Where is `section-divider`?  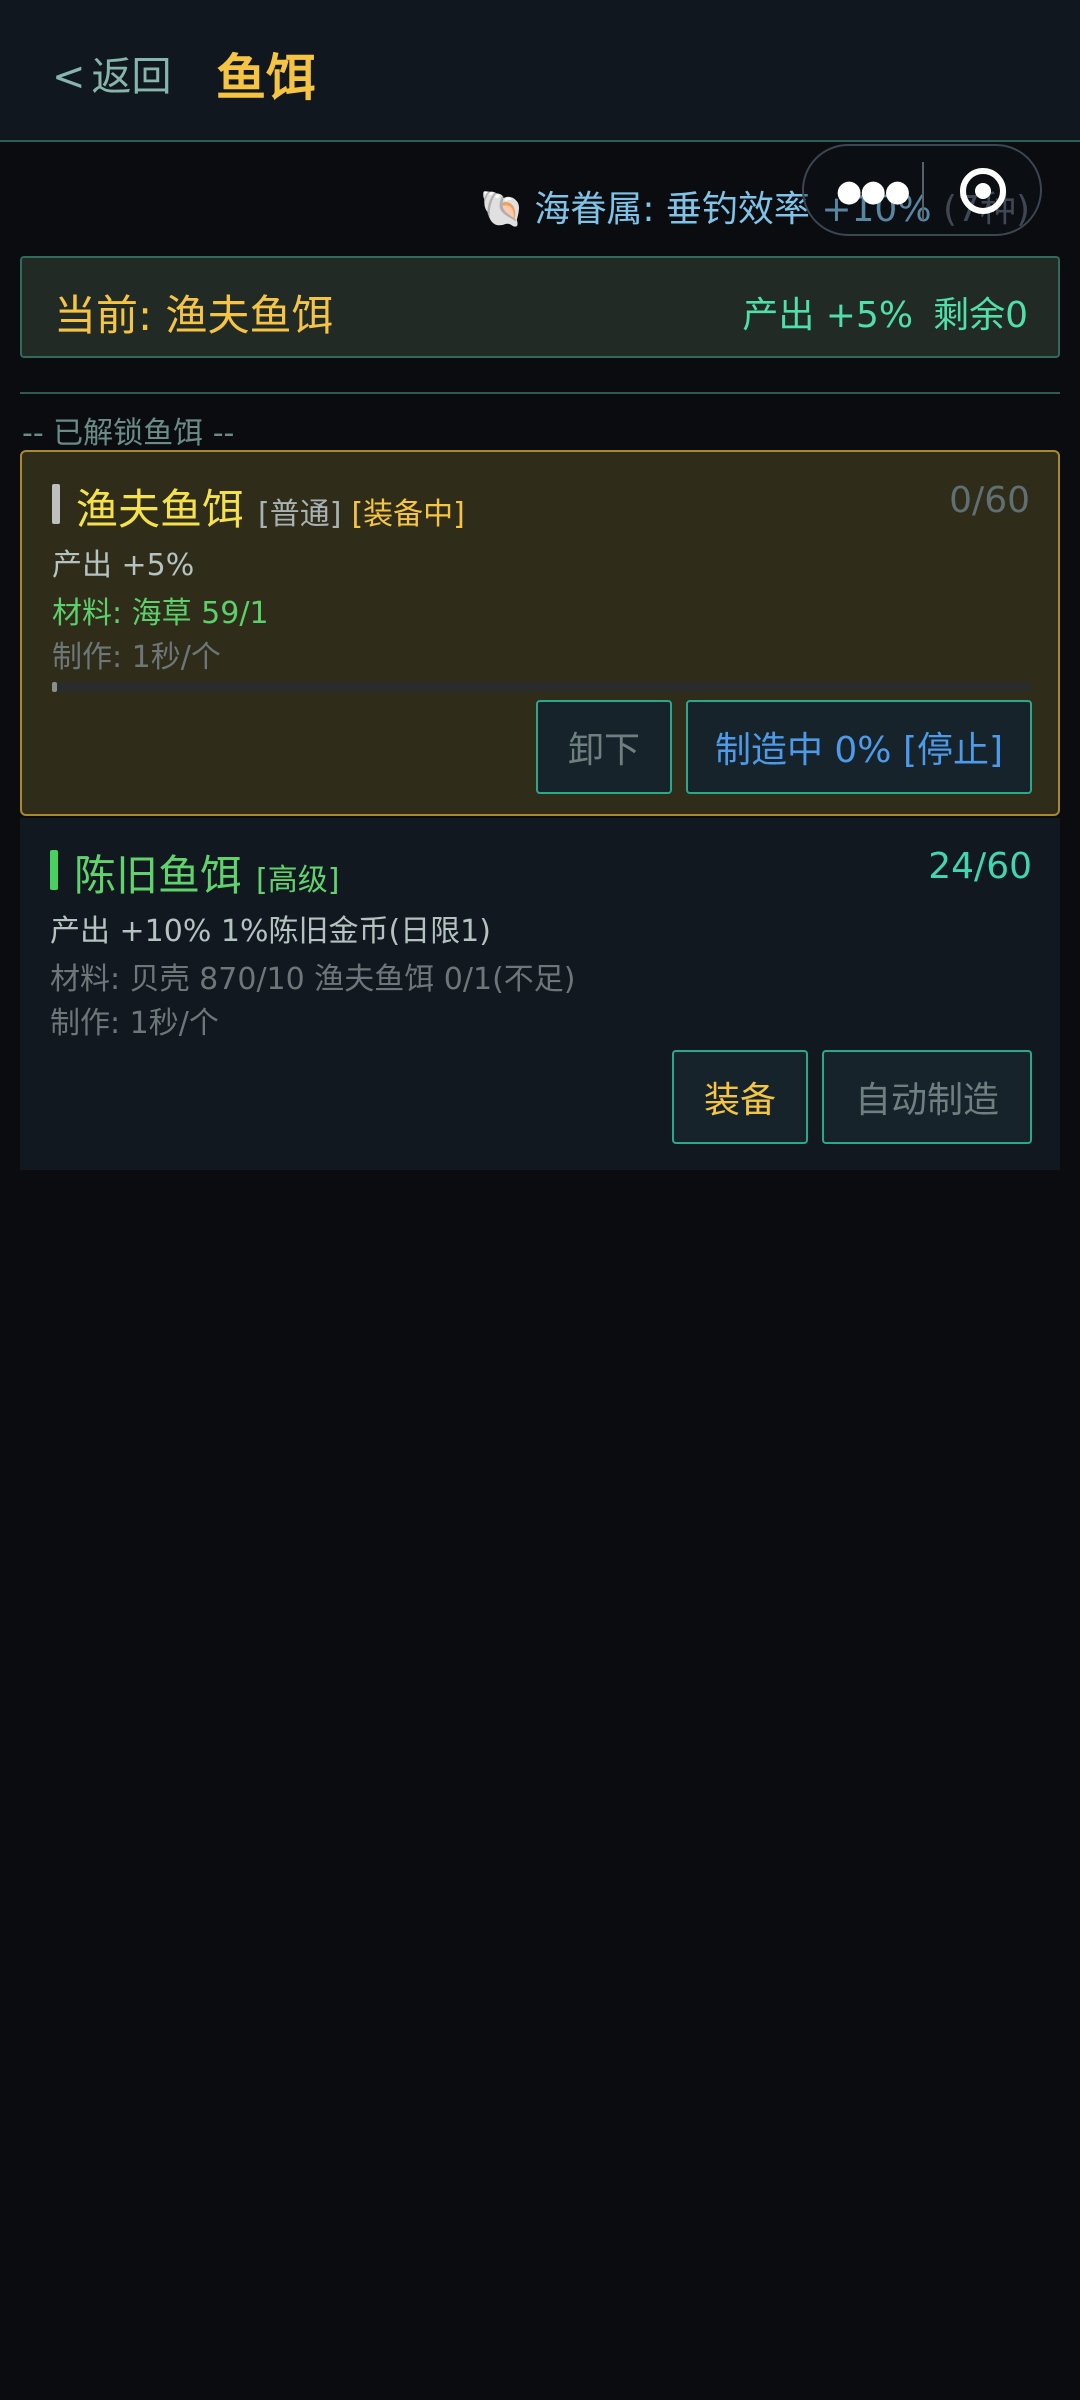
section-divider is located at coordinates (540, 393).